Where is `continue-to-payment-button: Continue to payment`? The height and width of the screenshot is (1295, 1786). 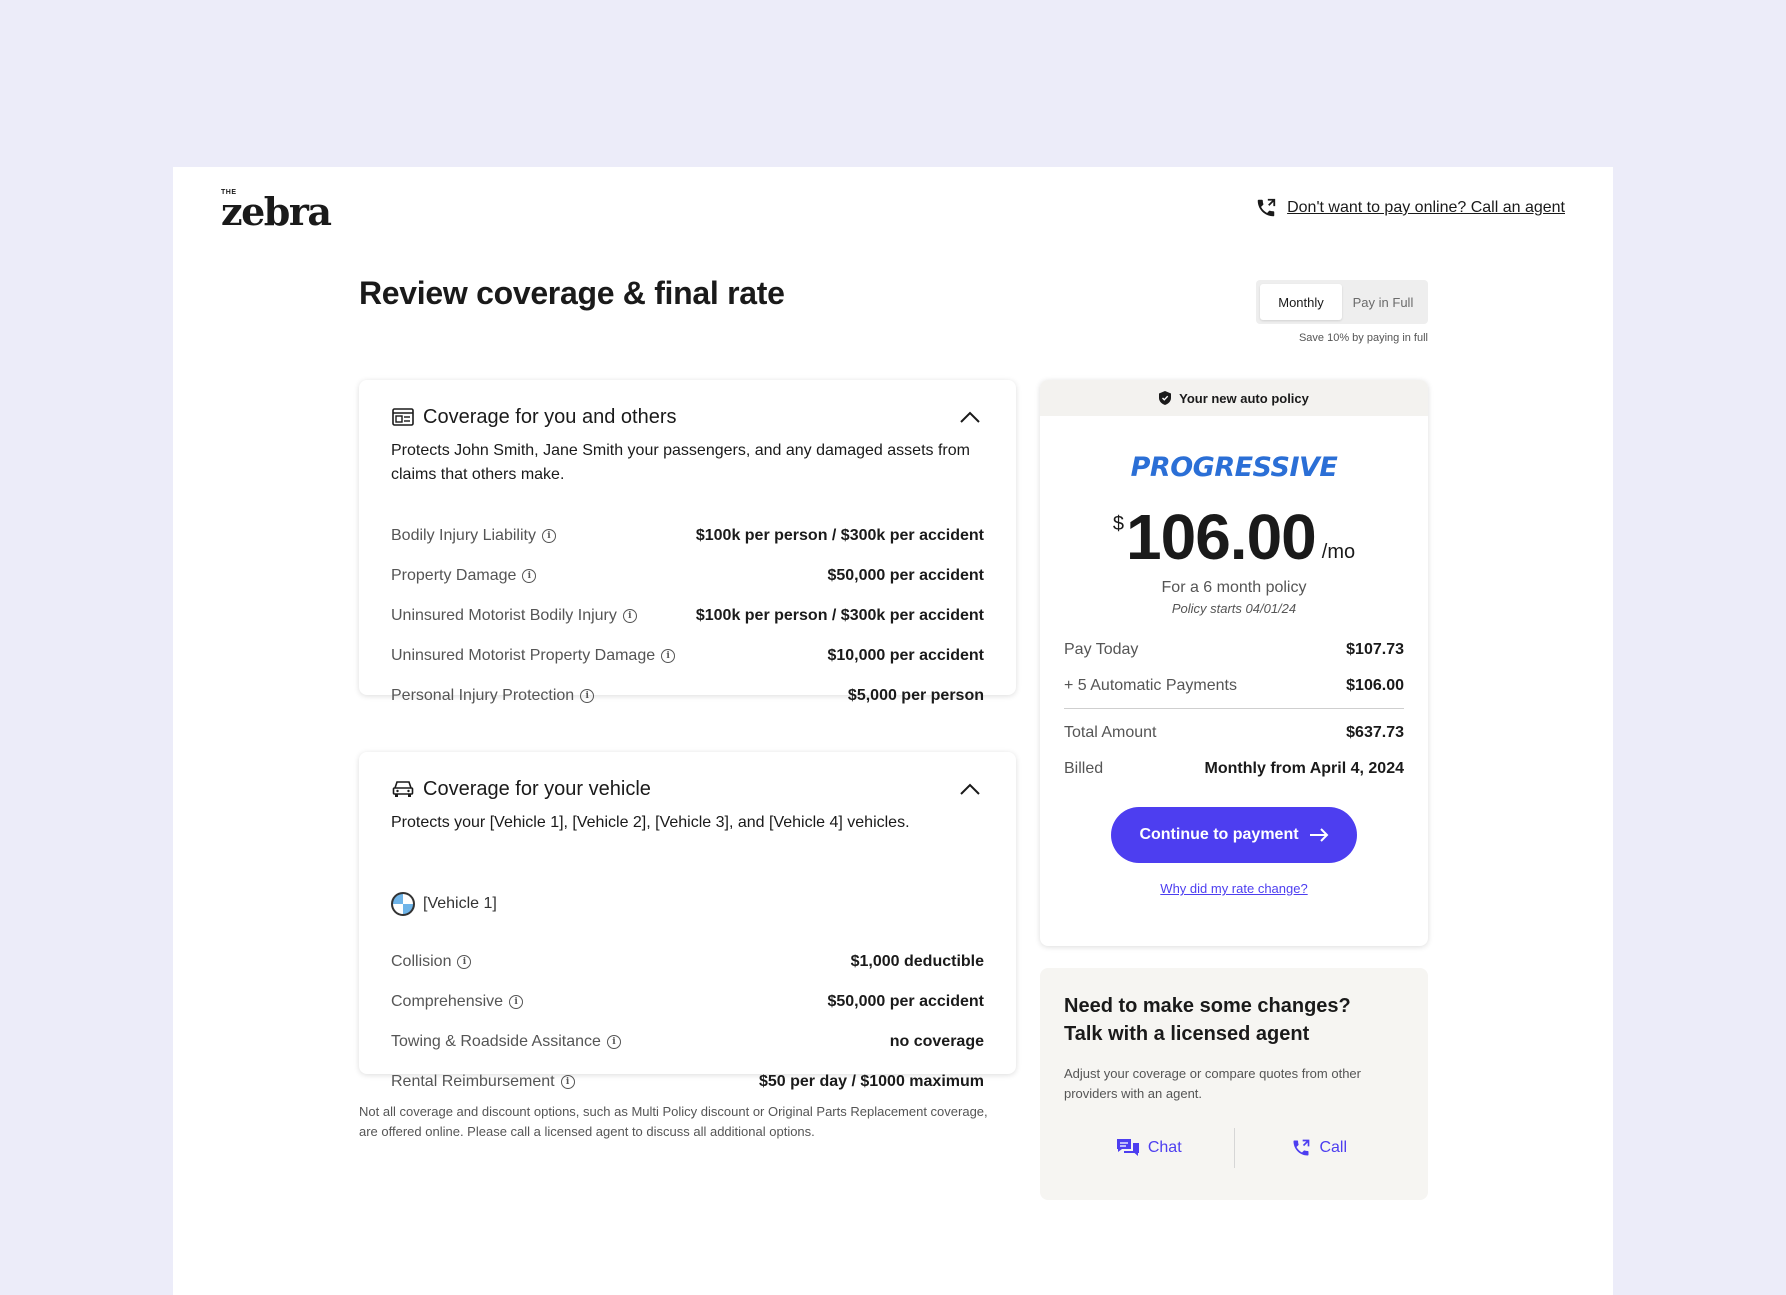
continue-to-payment-button: Continue to payment is located at coordinates (1234, 835).